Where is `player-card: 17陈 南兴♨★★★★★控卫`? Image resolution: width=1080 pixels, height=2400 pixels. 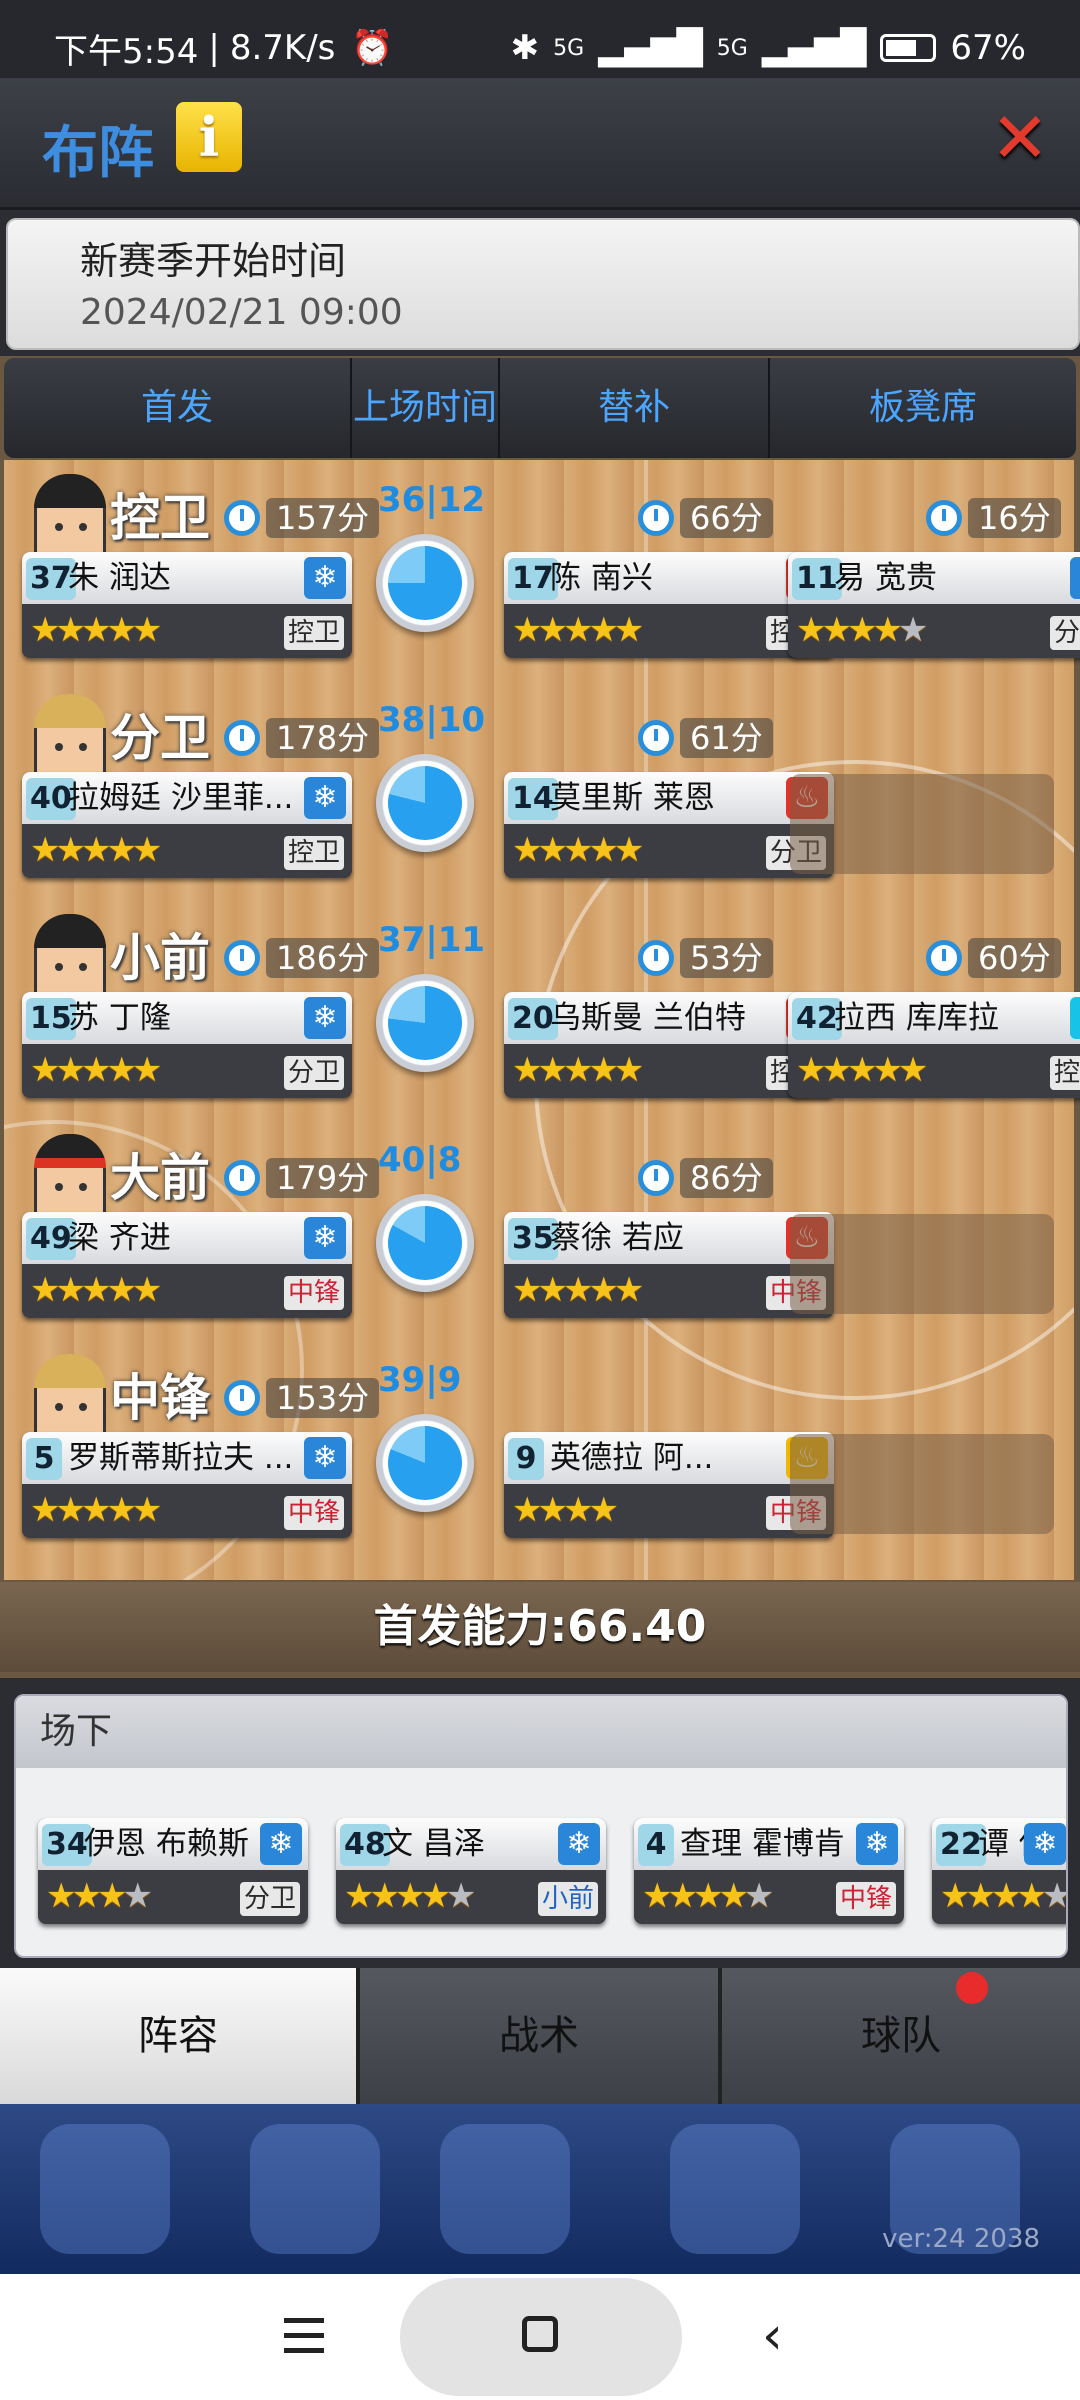 player-card: 17陈 南兴♨★★★★★控卫 is located at coordinates (669, 605).